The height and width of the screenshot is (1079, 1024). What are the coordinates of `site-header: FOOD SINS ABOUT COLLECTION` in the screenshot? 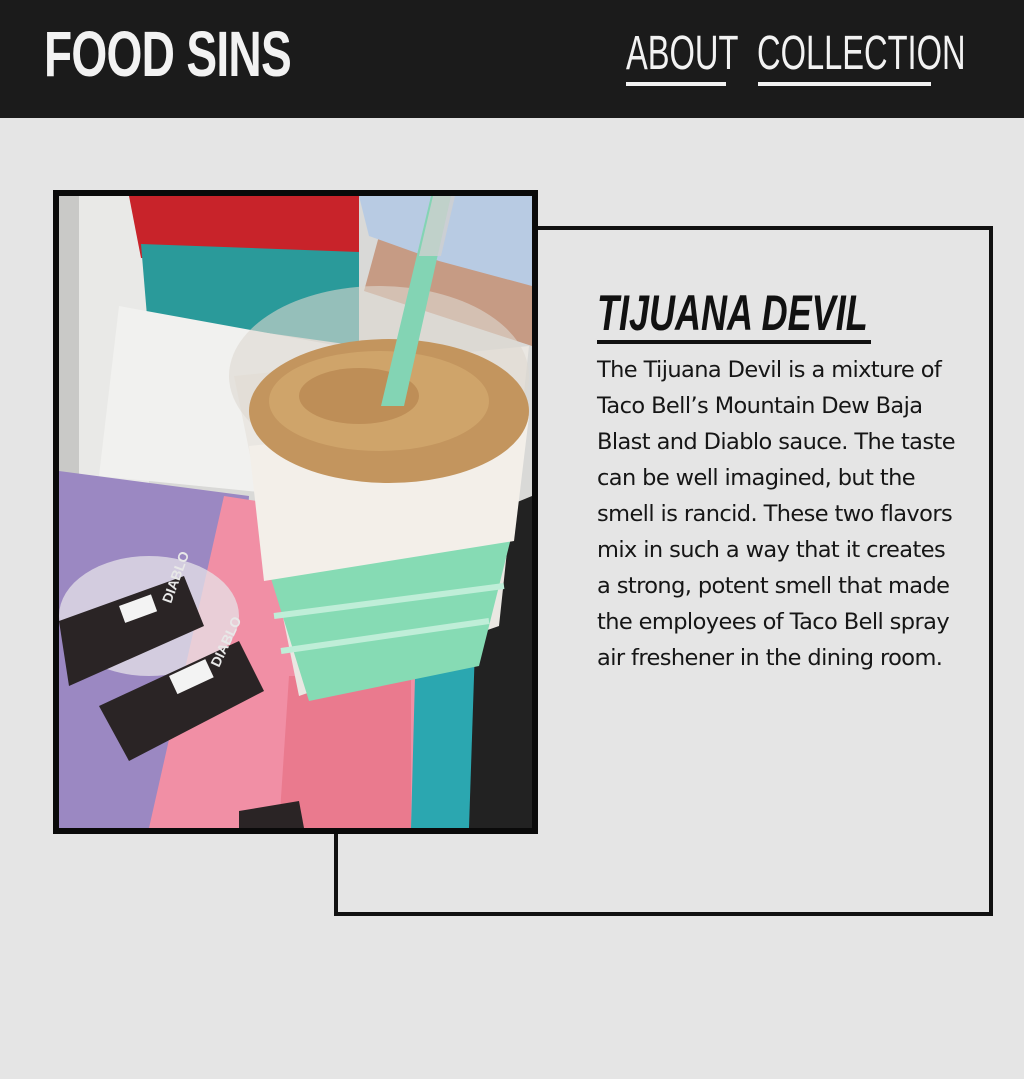 It's located at (512, 59).